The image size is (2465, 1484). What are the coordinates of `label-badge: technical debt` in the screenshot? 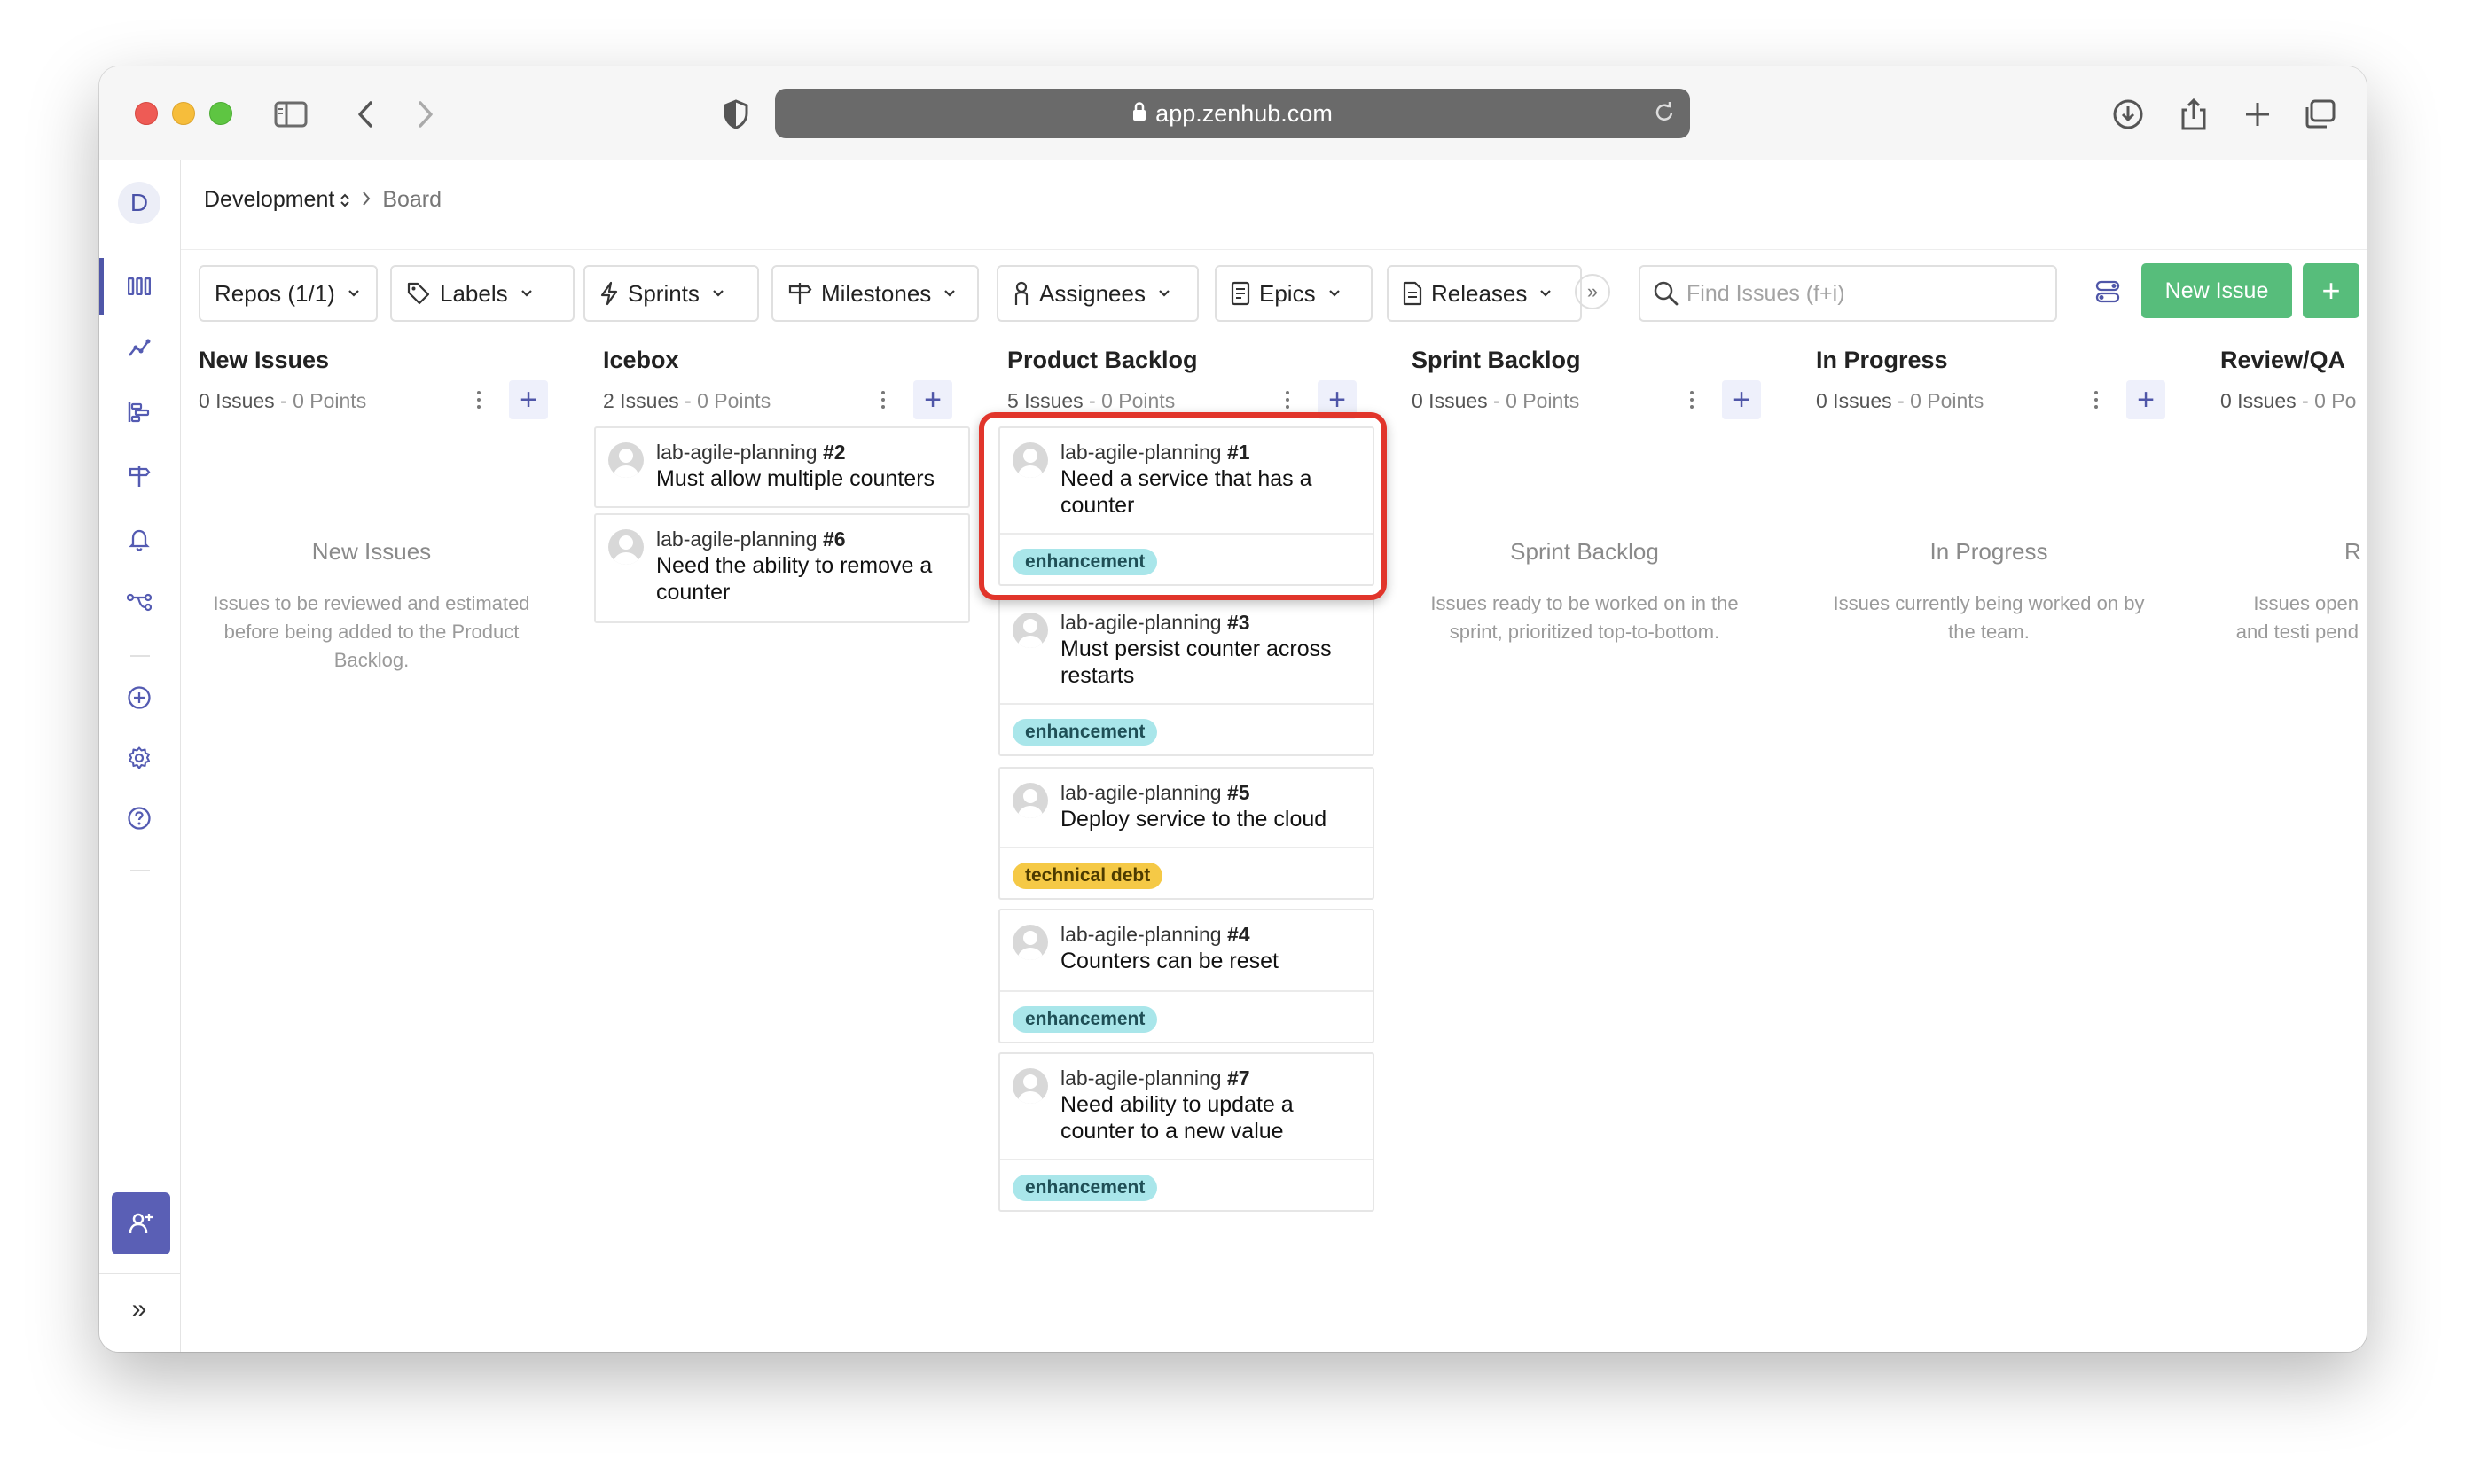 It's located at (1088, 876).